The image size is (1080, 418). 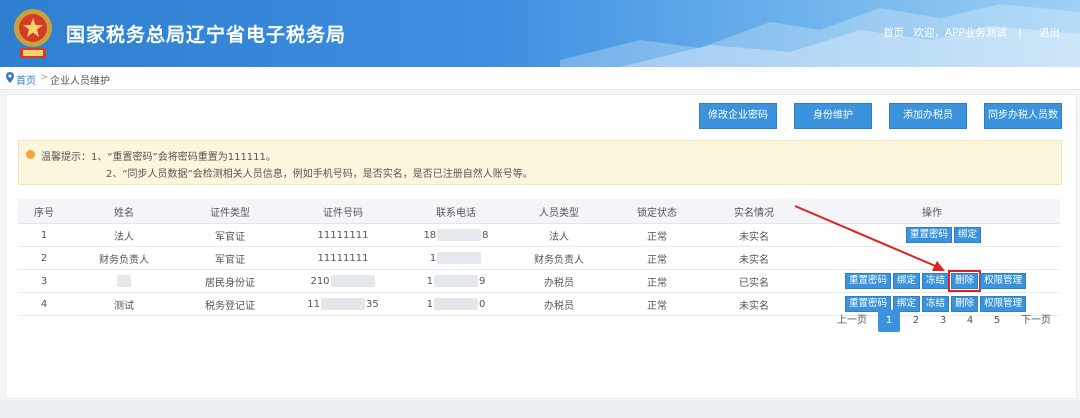 What do you see at coordinates (943, 321) in the screenshot?
I see `pager-page-3: 3` at bounding box center [943, 321].